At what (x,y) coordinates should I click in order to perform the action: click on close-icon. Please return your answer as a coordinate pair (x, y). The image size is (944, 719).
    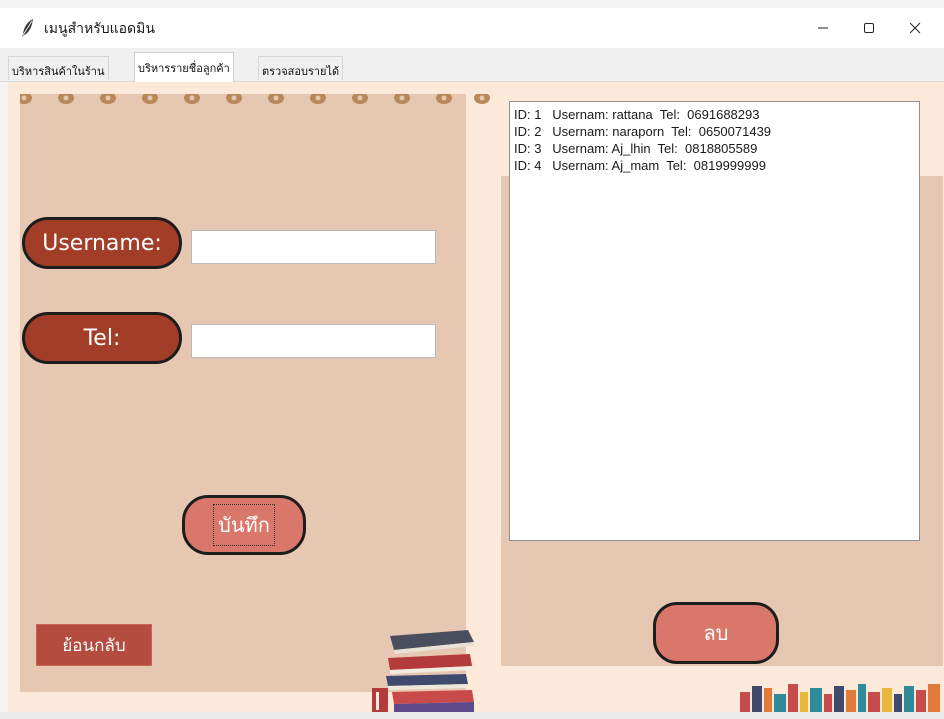
    Looking at the image, I should click on (915, 28).